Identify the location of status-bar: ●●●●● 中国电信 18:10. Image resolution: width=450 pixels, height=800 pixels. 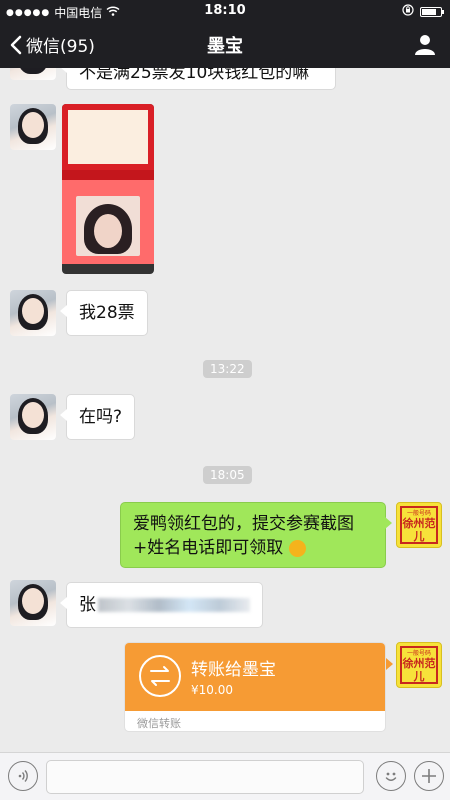
(225, 11).